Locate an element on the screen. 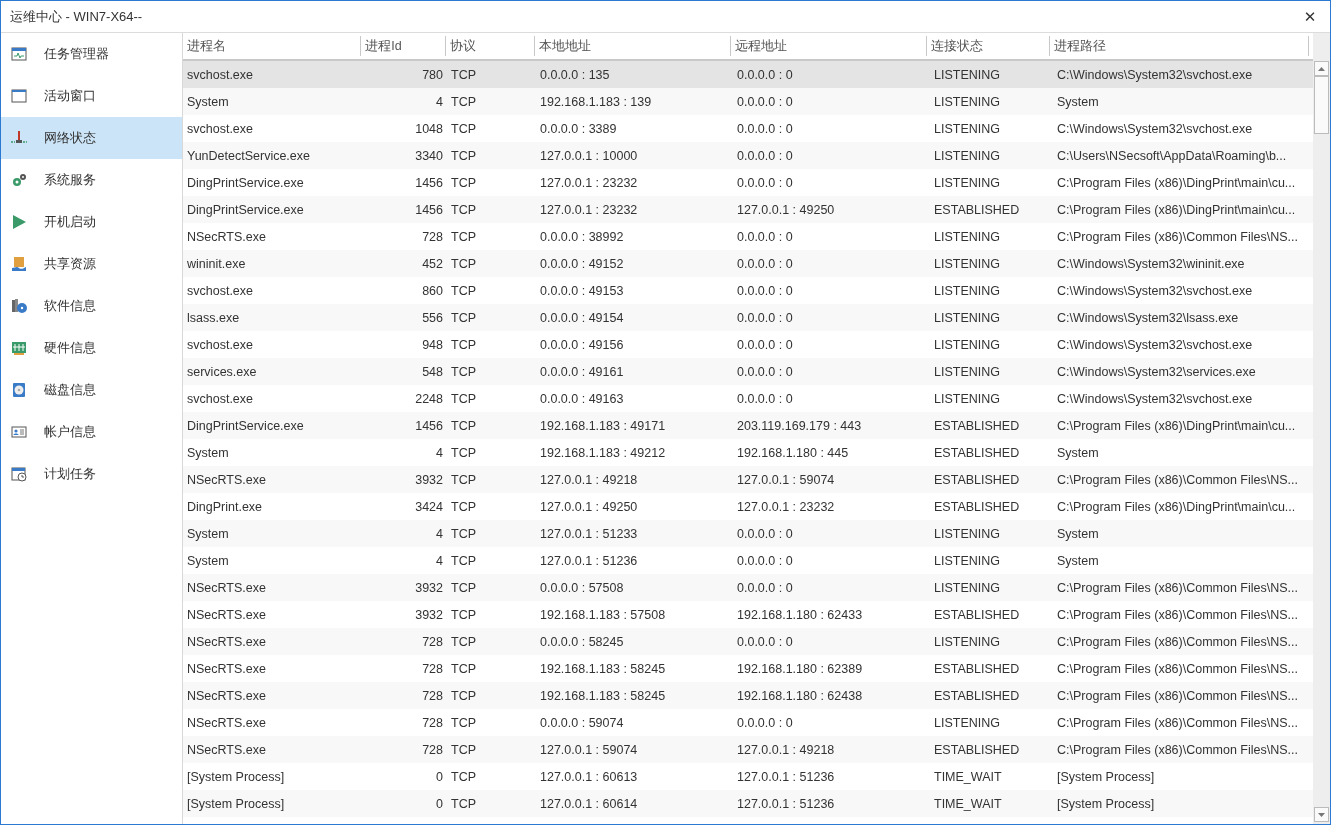 This screenshot has width=1331, height=825. caret-down-icon is located at coordinates (1321, 814).